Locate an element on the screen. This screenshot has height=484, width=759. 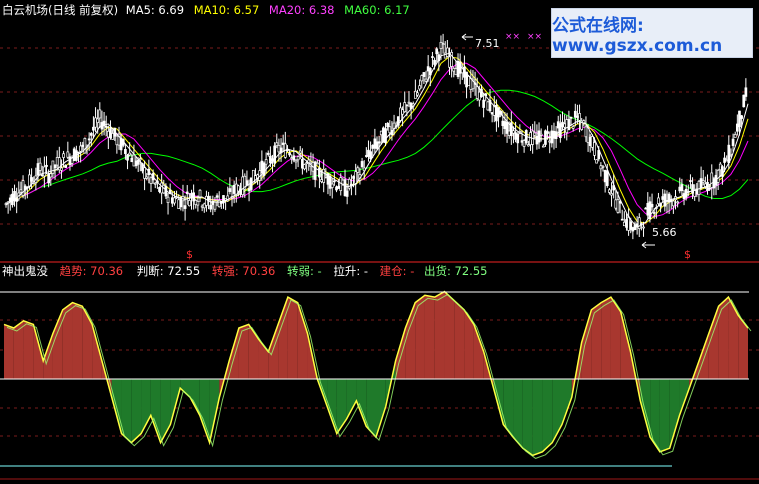
low-price-label: 5.66 is located at coordinates (664, 232).